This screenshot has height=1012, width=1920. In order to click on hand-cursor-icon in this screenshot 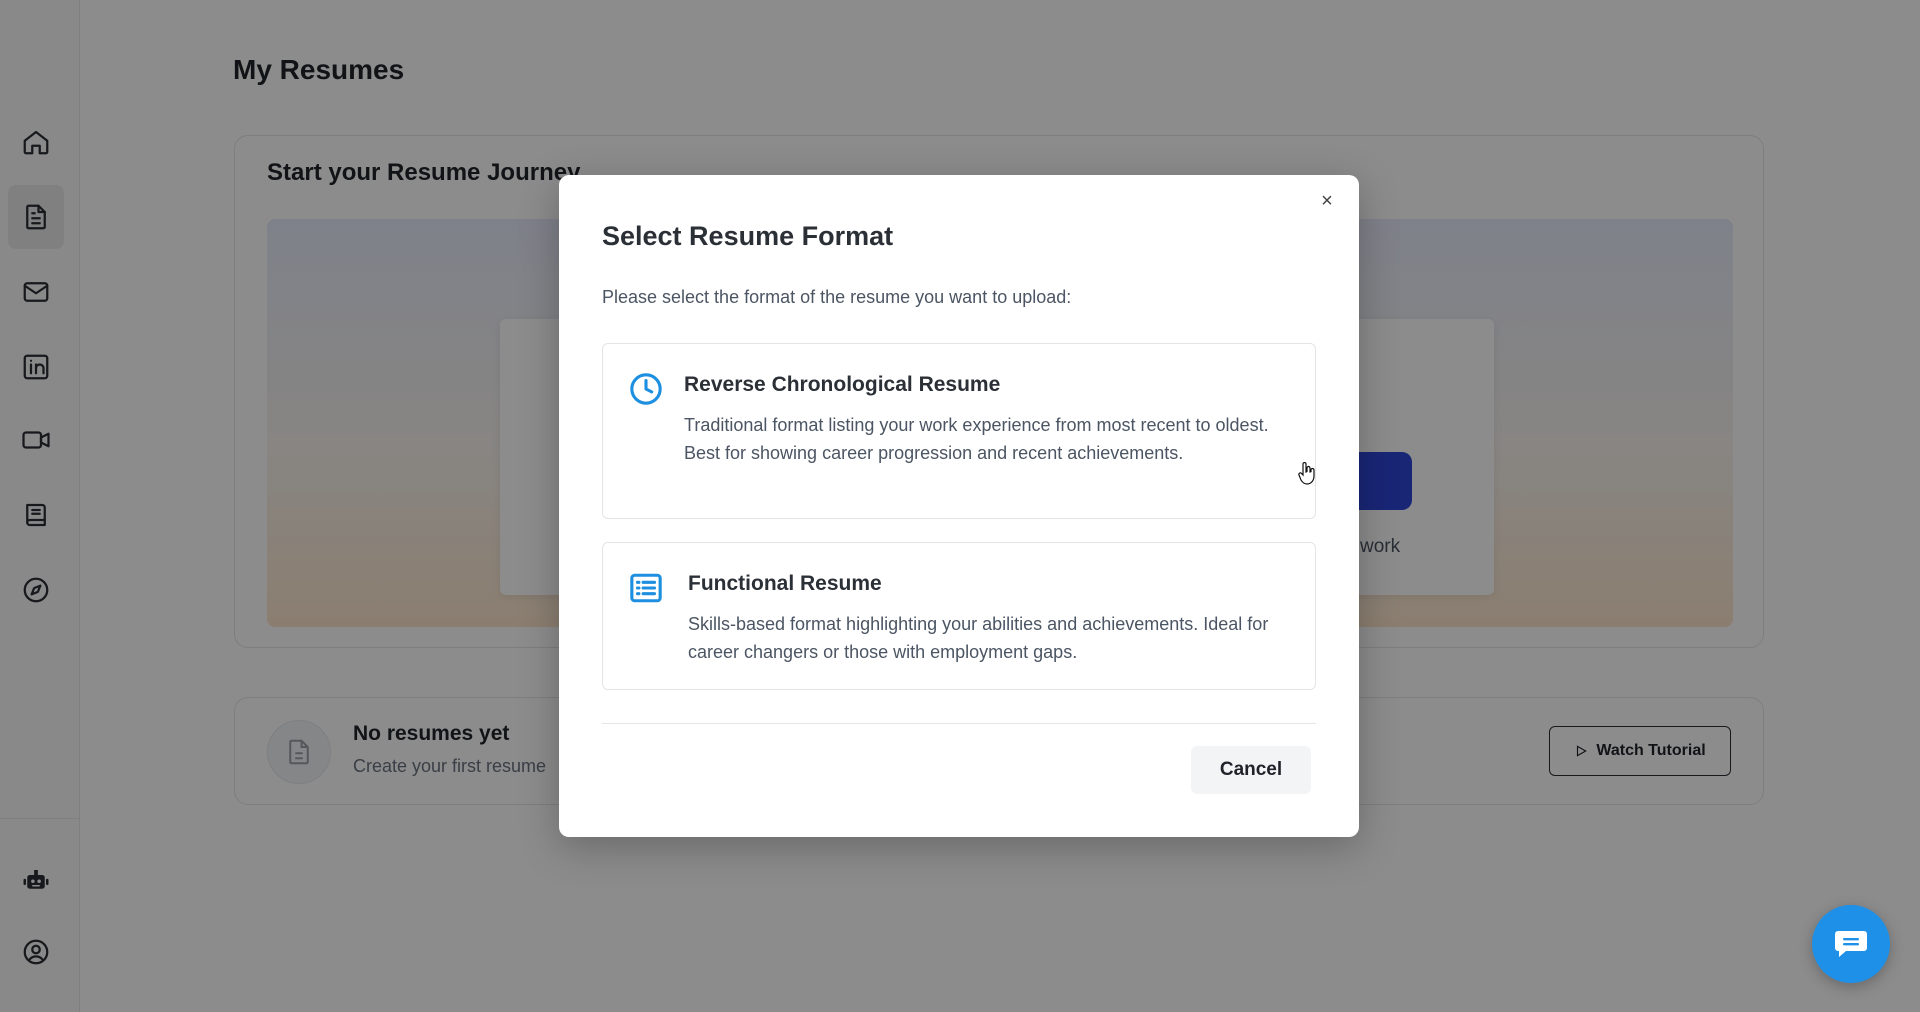, I will do `click(1306, 473)`.